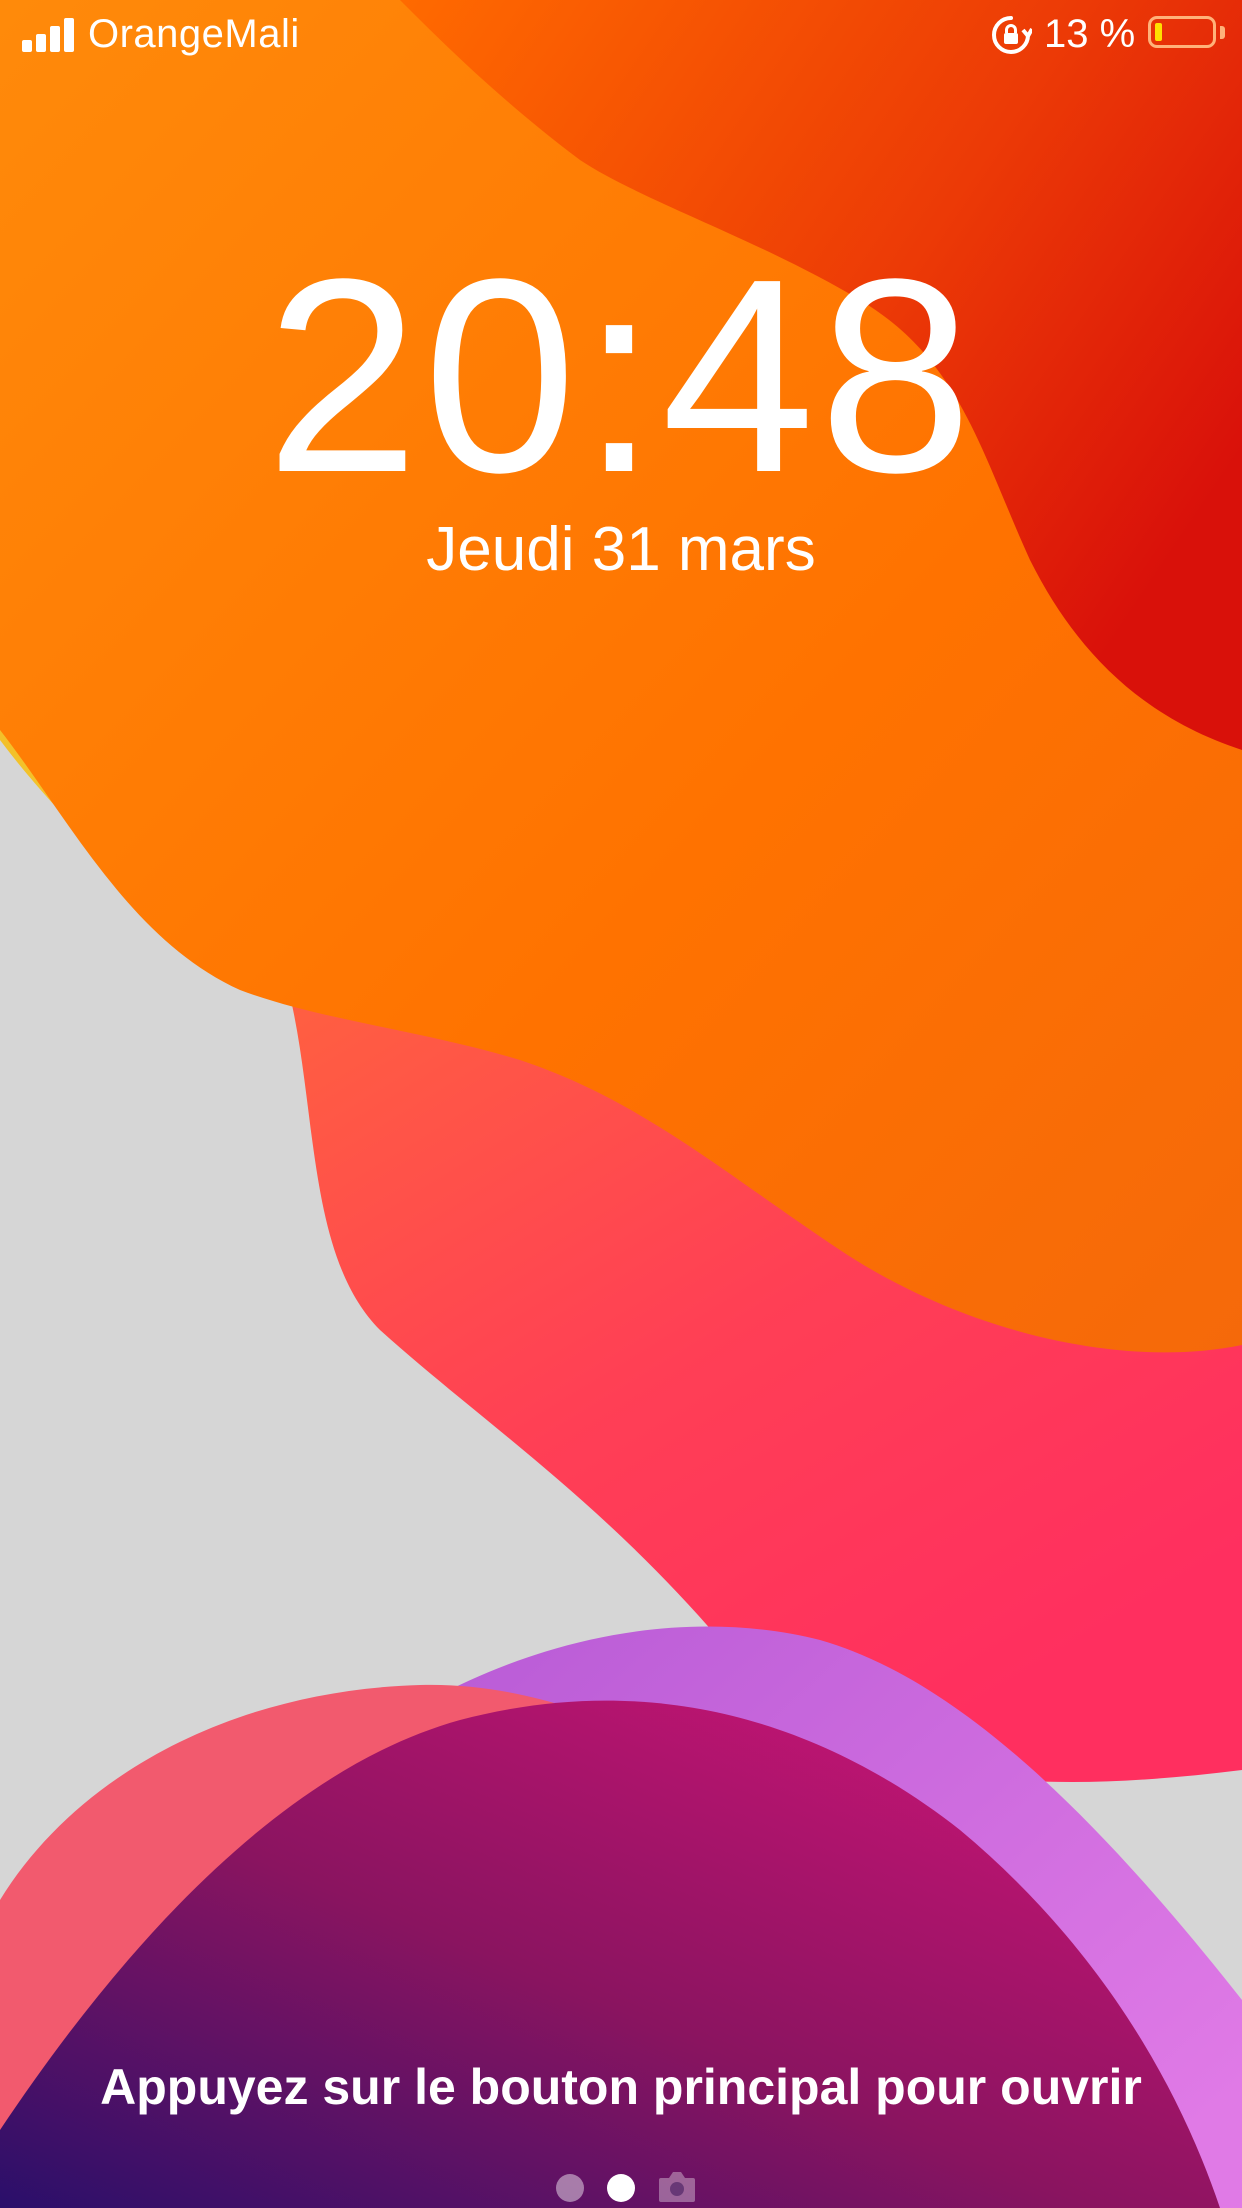  What do you see at coordinates (1182, 32) in the screenshot?
I see `battery-icon` at bounding box center [1182, 32].